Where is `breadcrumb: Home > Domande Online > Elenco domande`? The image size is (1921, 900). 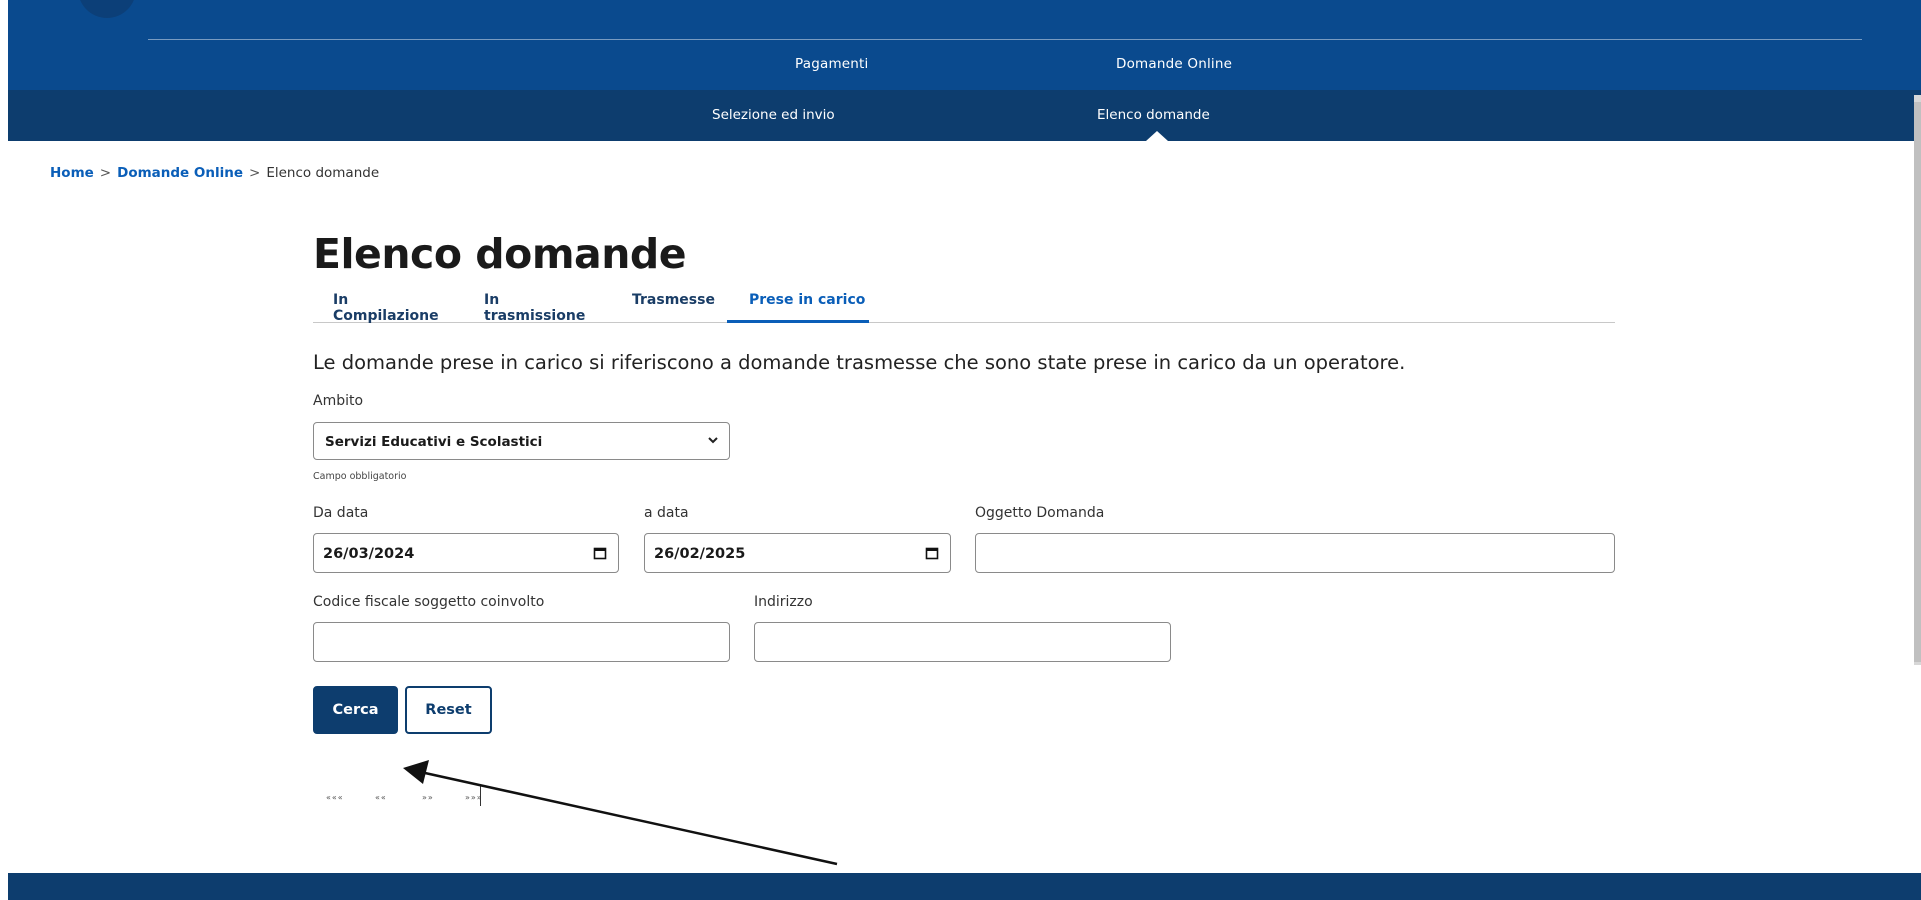
breadcrumb: Home > Domande Online > Elenco domande is located at coordinates (214, 173).